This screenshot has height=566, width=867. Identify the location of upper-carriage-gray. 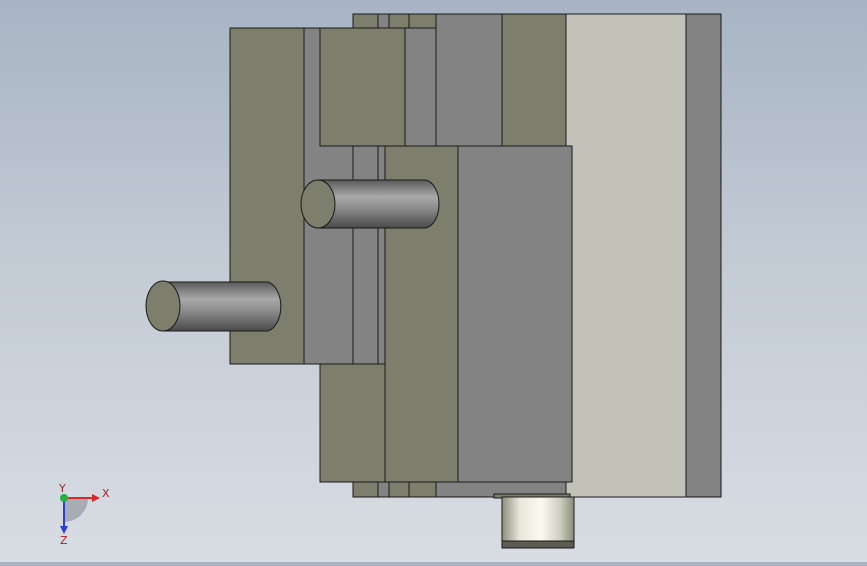
(420, 87).